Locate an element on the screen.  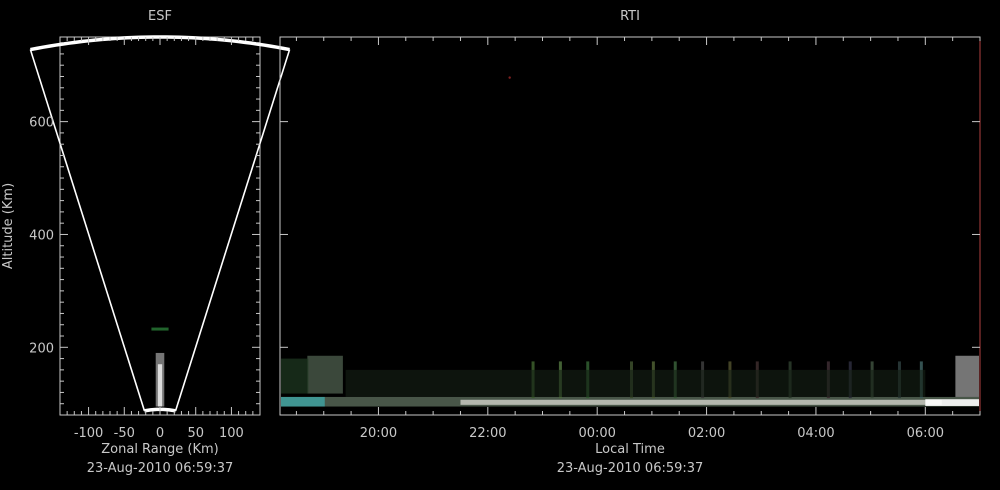
rti-early-band is located at coordinates (303, 401).